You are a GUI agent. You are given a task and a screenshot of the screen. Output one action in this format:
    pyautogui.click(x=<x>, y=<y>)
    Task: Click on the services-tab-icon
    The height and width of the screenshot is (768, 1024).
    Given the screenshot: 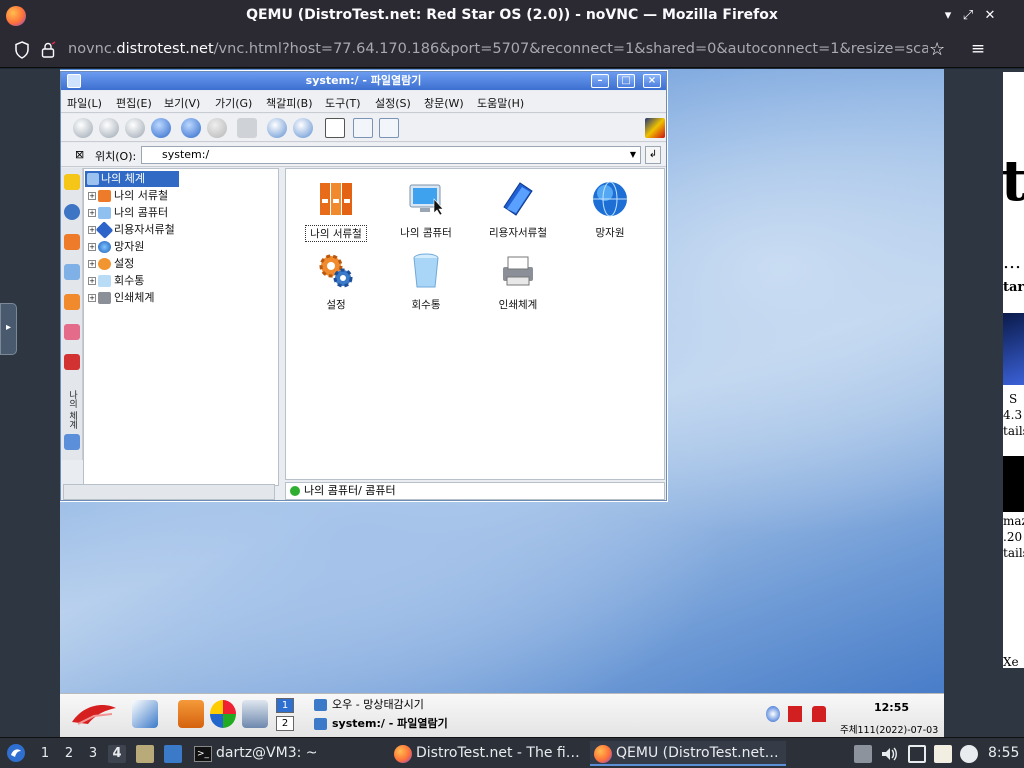 What is the action you would take?
    pyautogui.click(x=72, y=302)
    